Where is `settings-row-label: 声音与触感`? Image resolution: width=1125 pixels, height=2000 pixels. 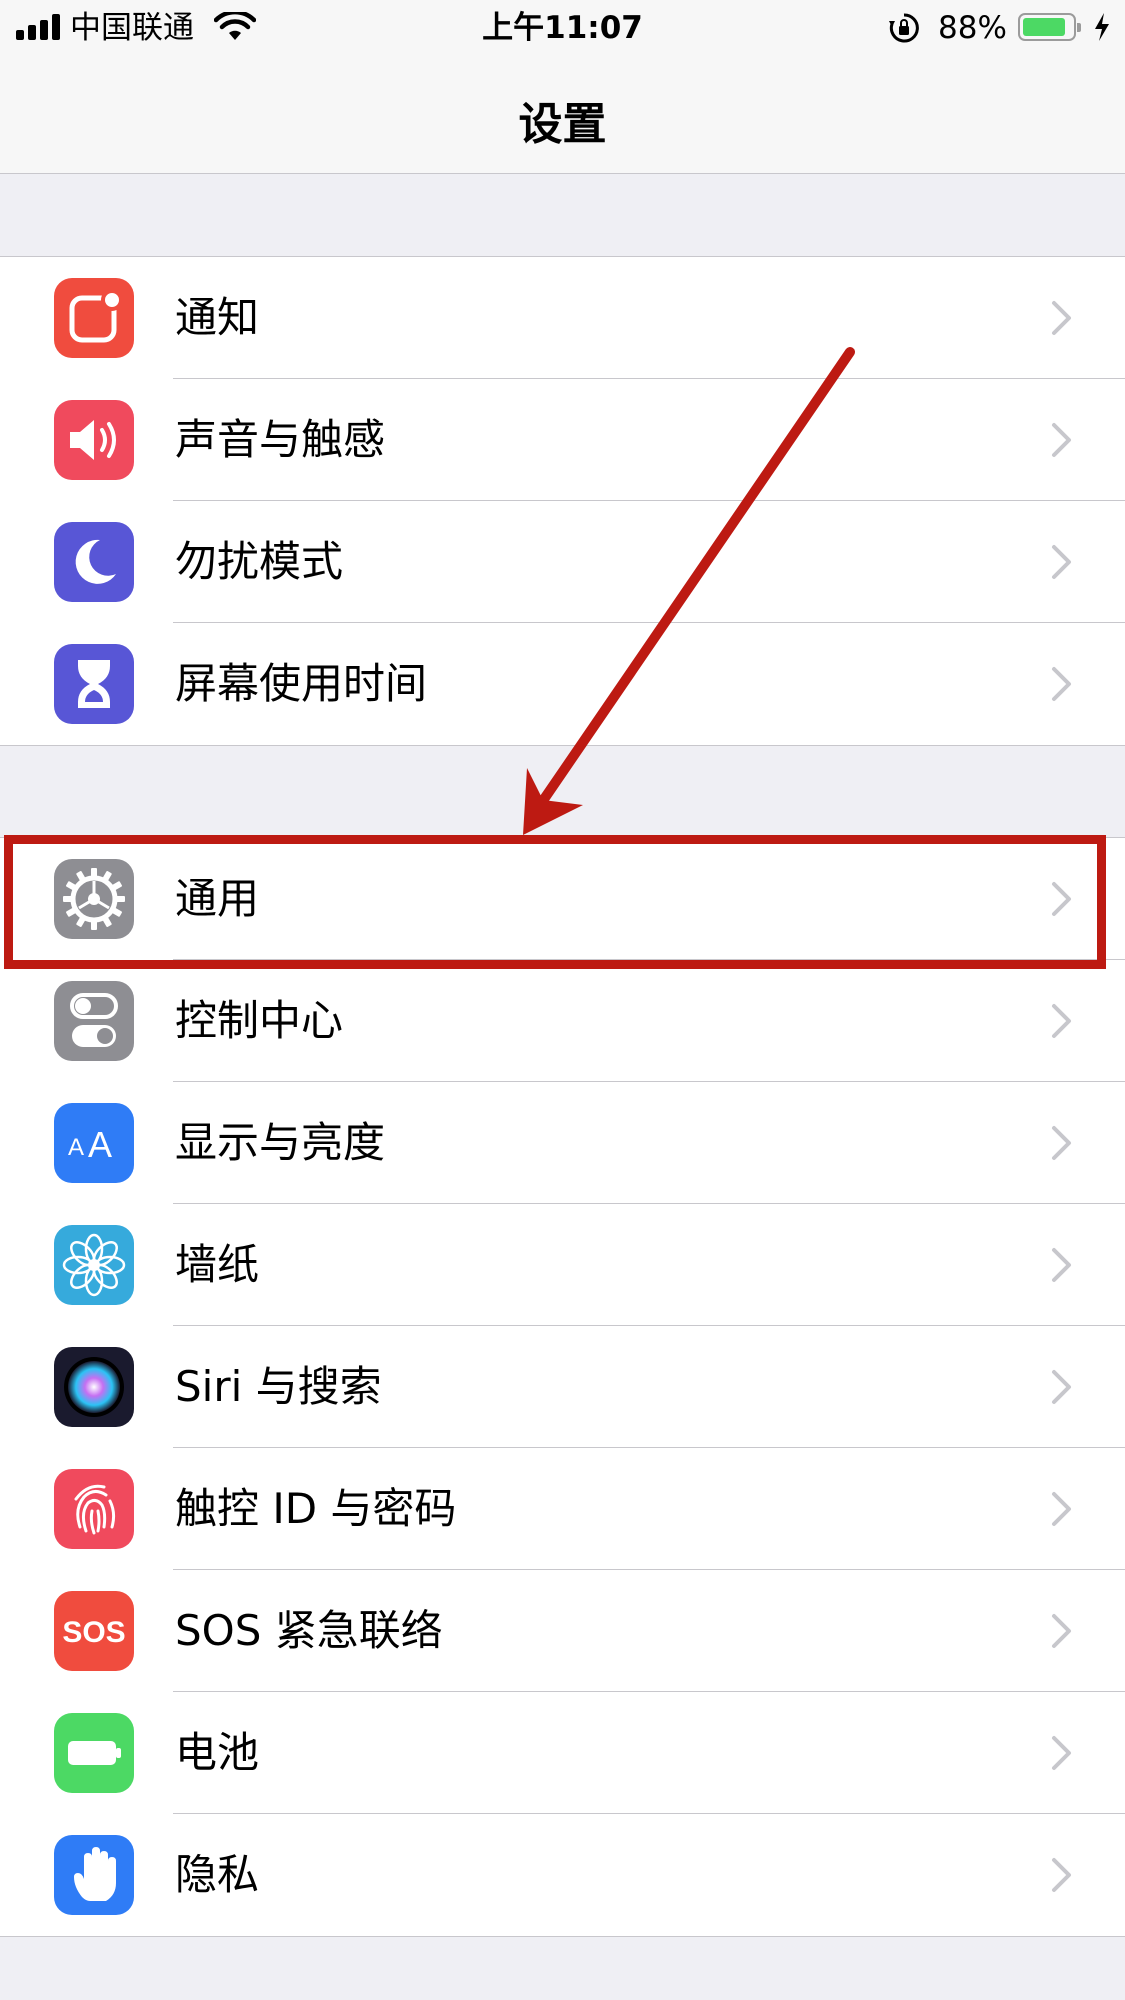 settings-row-label: 声音与触感 is located at coordinates (280, 439).